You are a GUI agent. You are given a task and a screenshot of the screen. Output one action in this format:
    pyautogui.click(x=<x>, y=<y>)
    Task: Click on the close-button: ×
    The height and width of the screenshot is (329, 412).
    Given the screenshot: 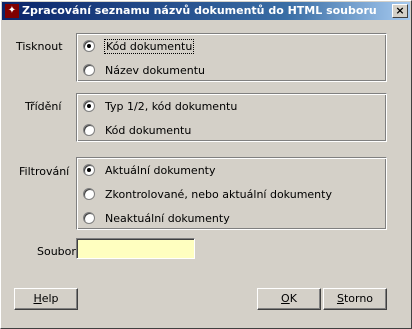 What is the action you would take?
    pyautogui.click(x=400, y=11)
    